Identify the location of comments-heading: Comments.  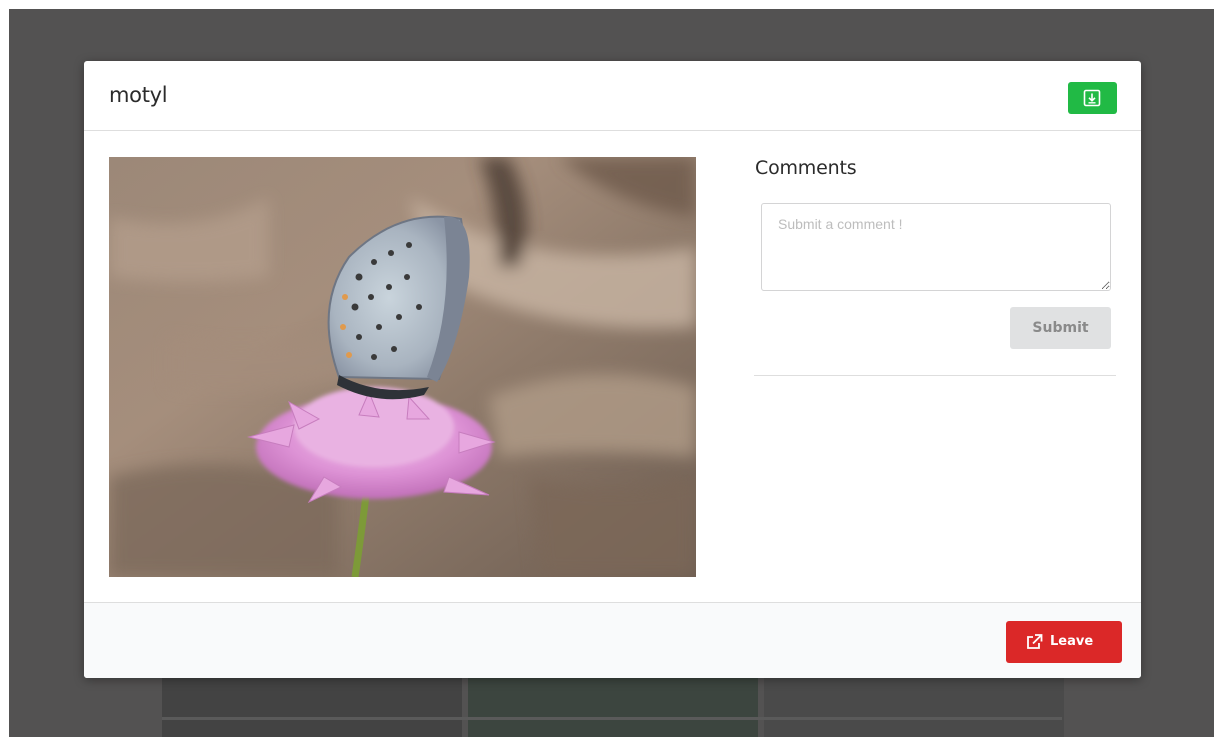
(806, 168).